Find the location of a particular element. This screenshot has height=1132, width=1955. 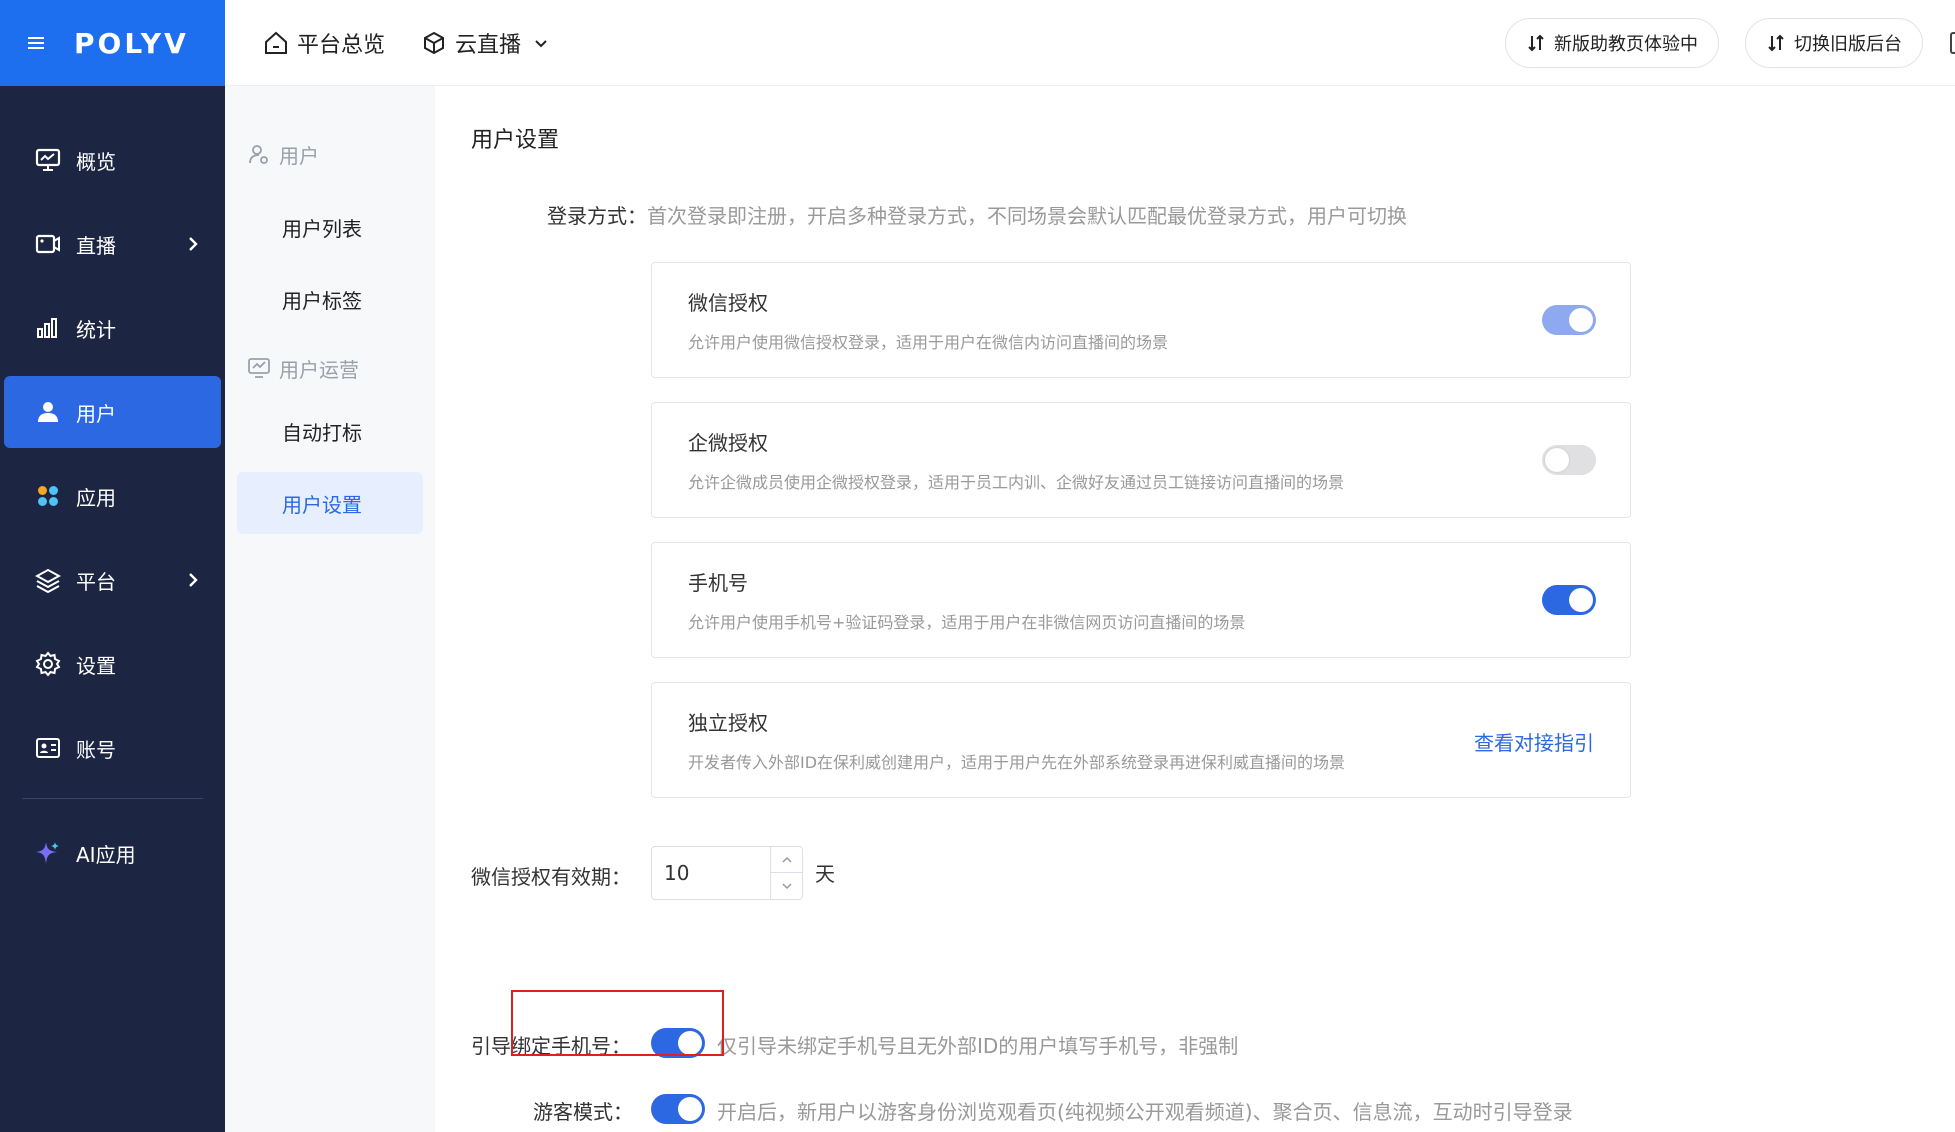

id-card-icon is located at coordinates (48, 748).